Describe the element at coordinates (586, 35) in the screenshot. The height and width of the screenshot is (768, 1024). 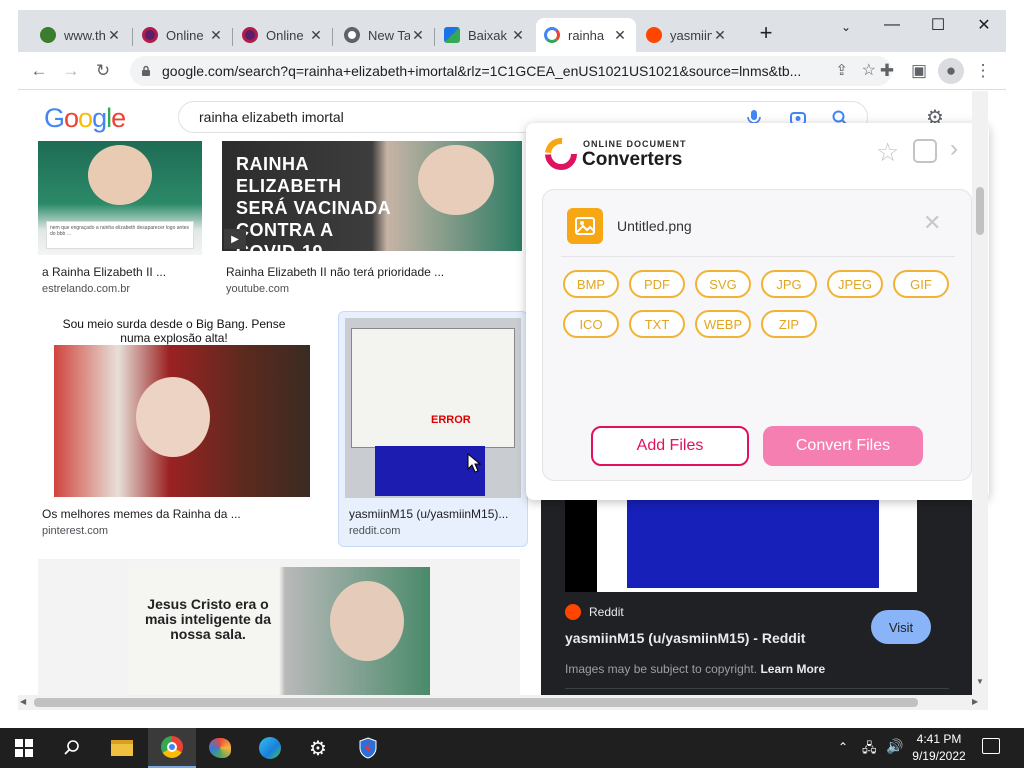
I see `tab-rainha: rainha ✕` at that location.